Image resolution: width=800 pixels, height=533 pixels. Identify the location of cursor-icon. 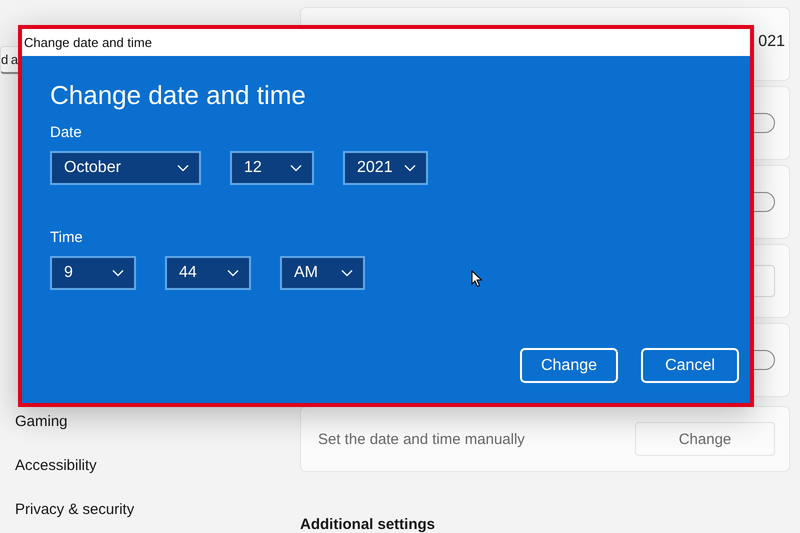
(477, 279).